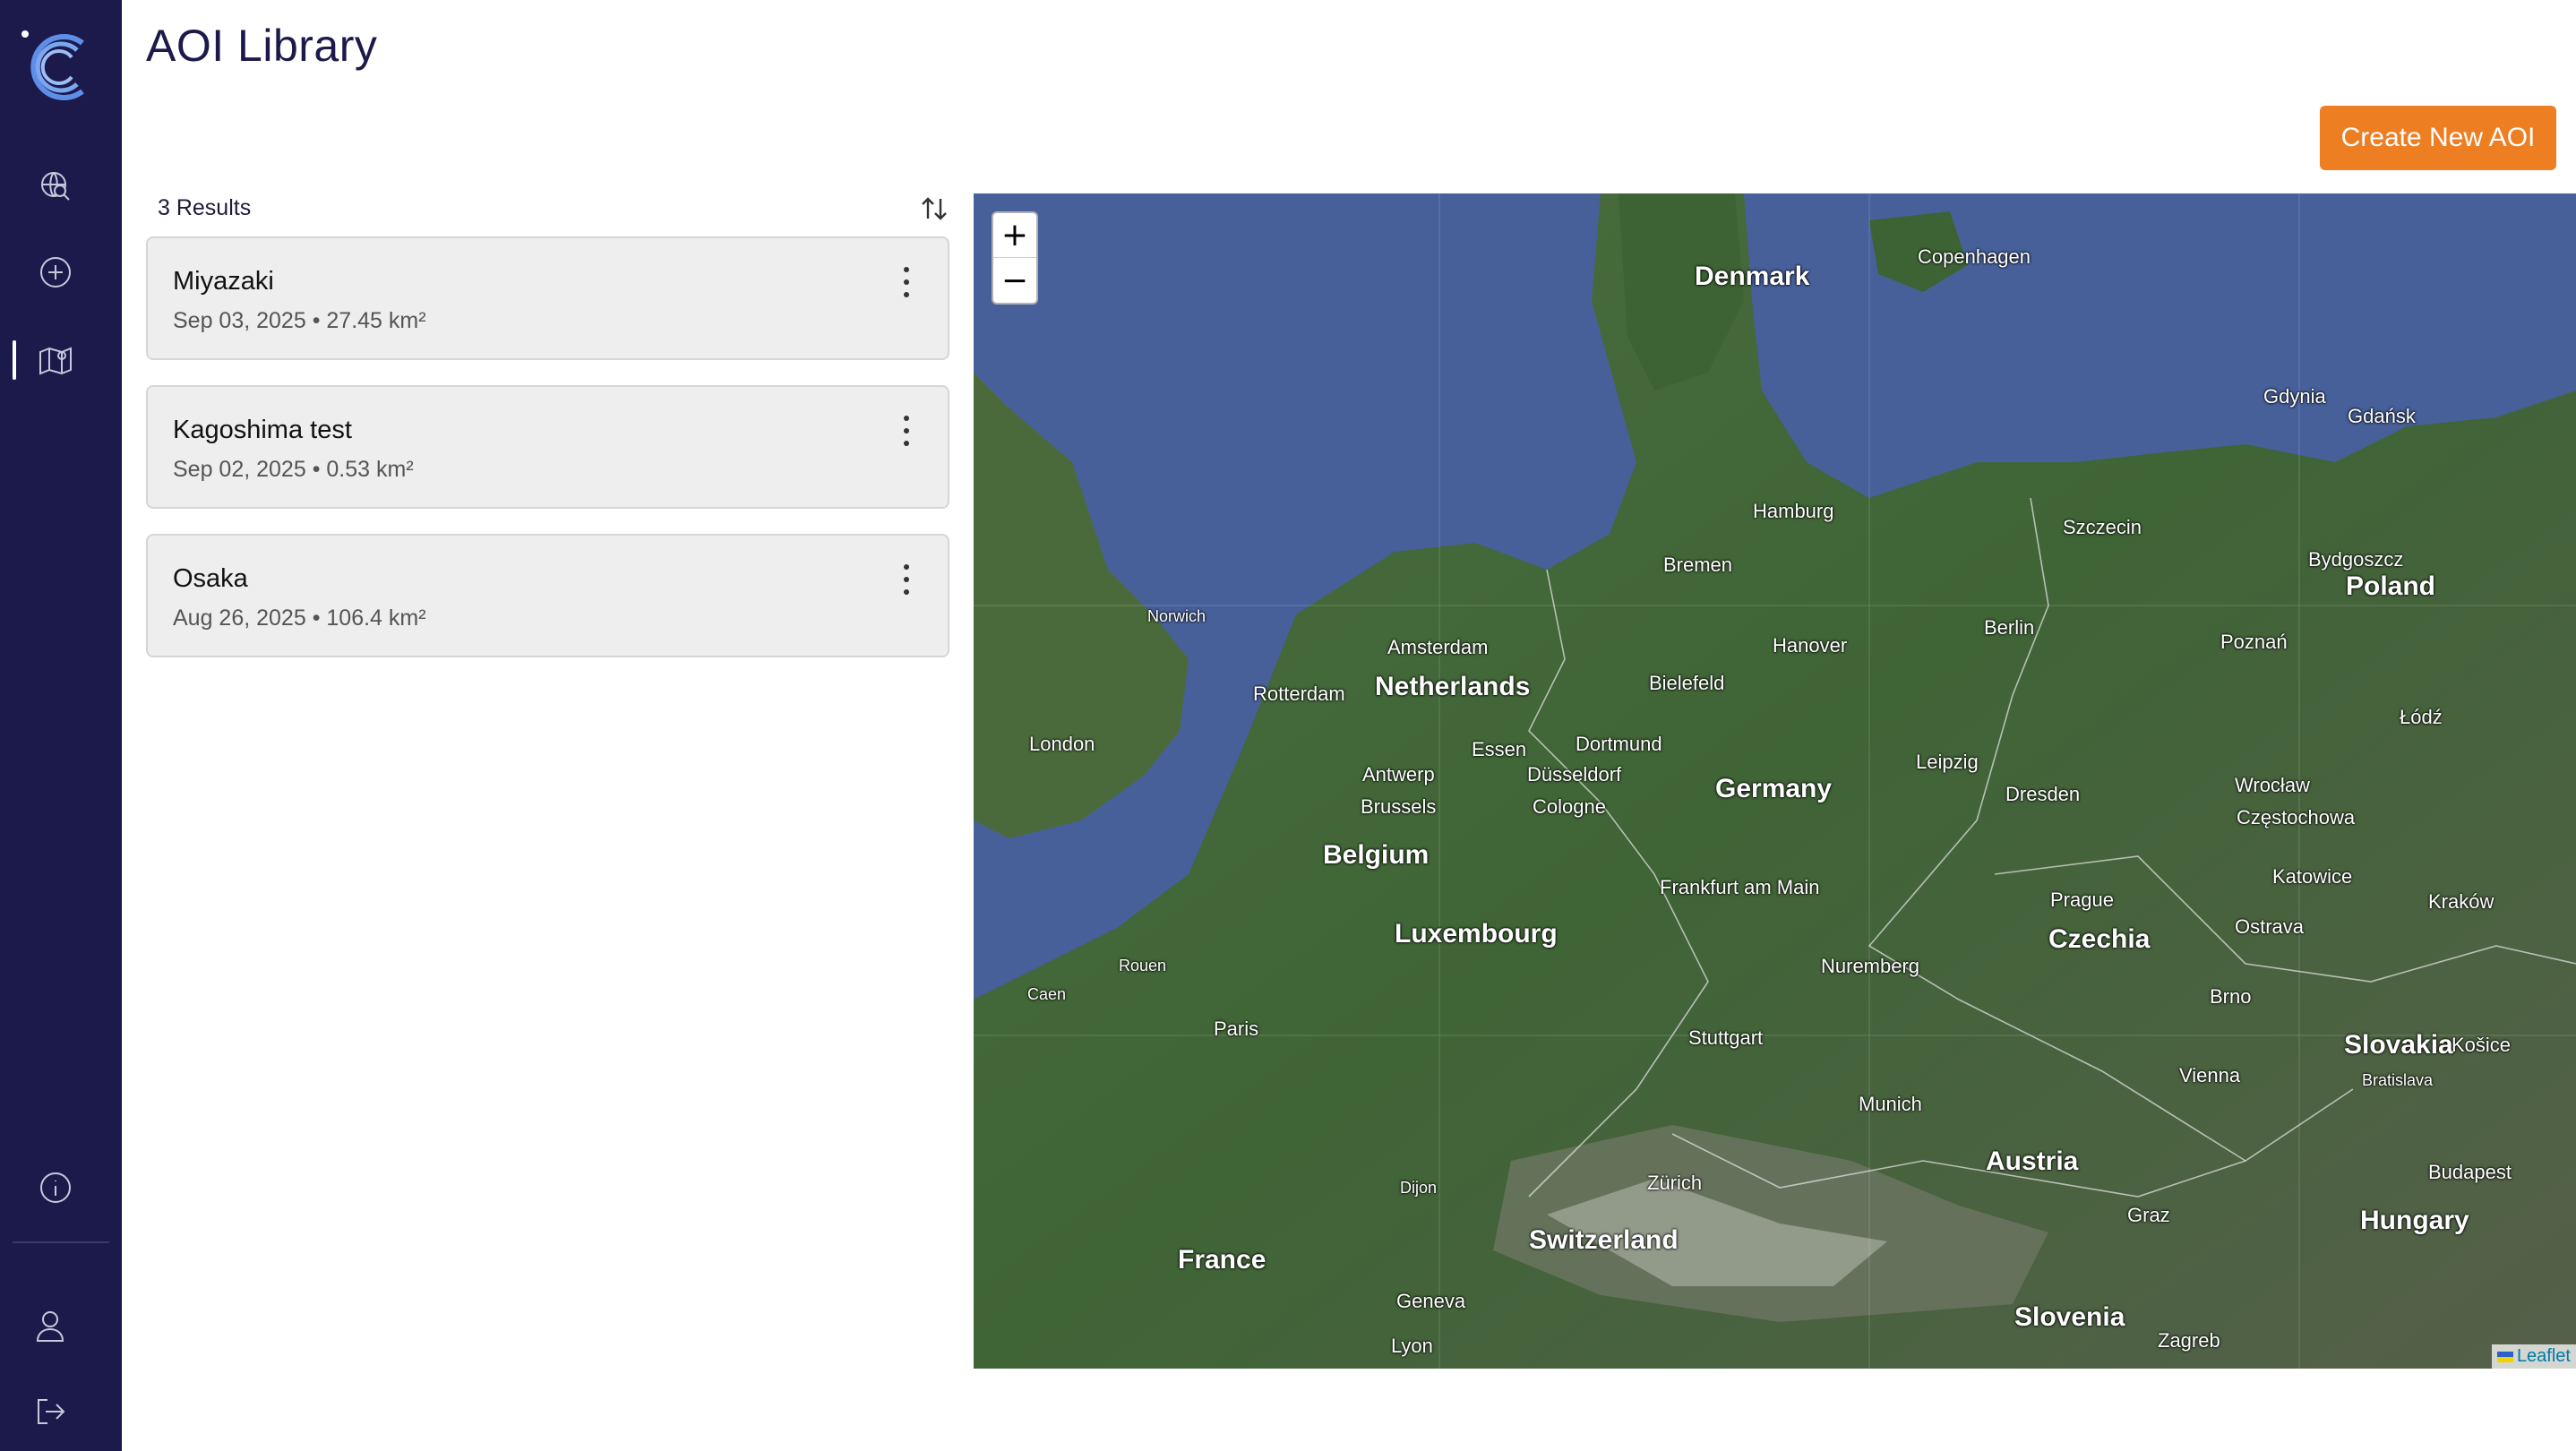 This screenshot has height=1451, width=2576. Describe the element at coordinates (1726, 1037) in the screenshot. I see `map-label-city: Stuttgart` at that location.